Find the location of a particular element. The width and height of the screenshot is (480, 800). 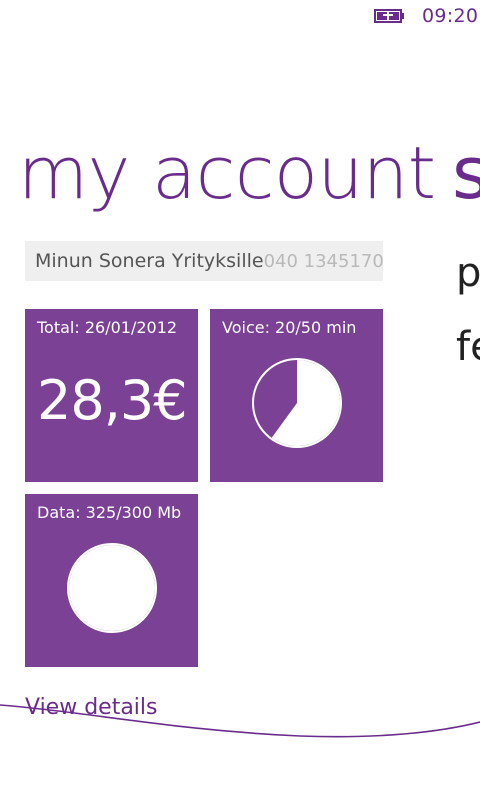

next-pivot-peek-item: fe is located at coordinates (468, 347).